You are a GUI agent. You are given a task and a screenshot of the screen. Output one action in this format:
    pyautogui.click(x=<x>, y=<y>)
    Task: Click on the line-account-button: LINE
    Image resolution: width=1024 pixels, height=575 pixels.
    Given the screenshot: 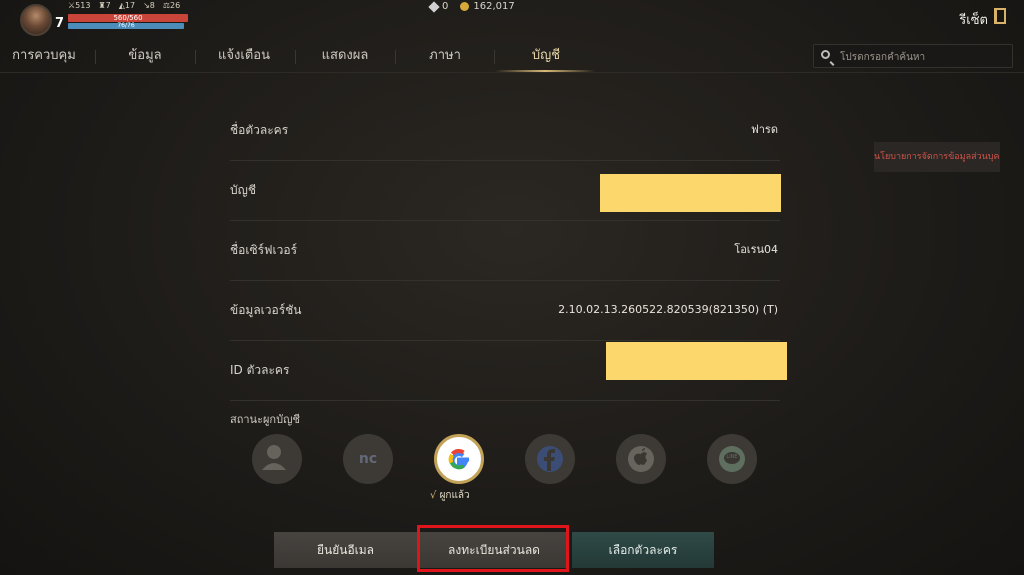 What is the action you would take?
    pyautogui.click(x=732, y=459)
    